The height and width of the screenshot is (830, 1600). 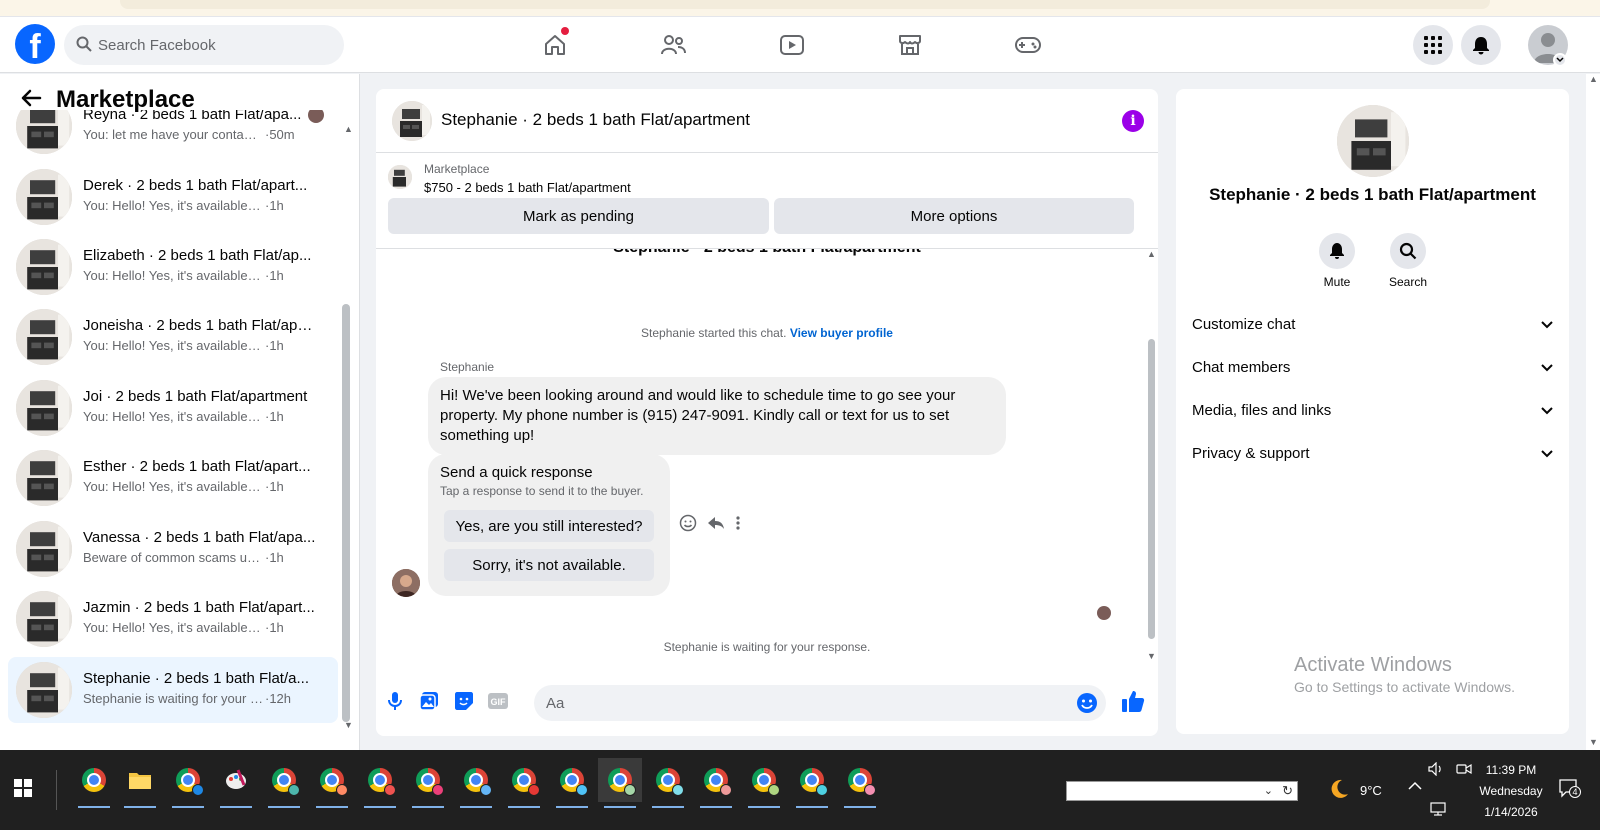 What do you see at coordinates (1372, 324) in the screenshot?
I see `customize-chat-row: Customize chat` at bounding box center [1372, 324].